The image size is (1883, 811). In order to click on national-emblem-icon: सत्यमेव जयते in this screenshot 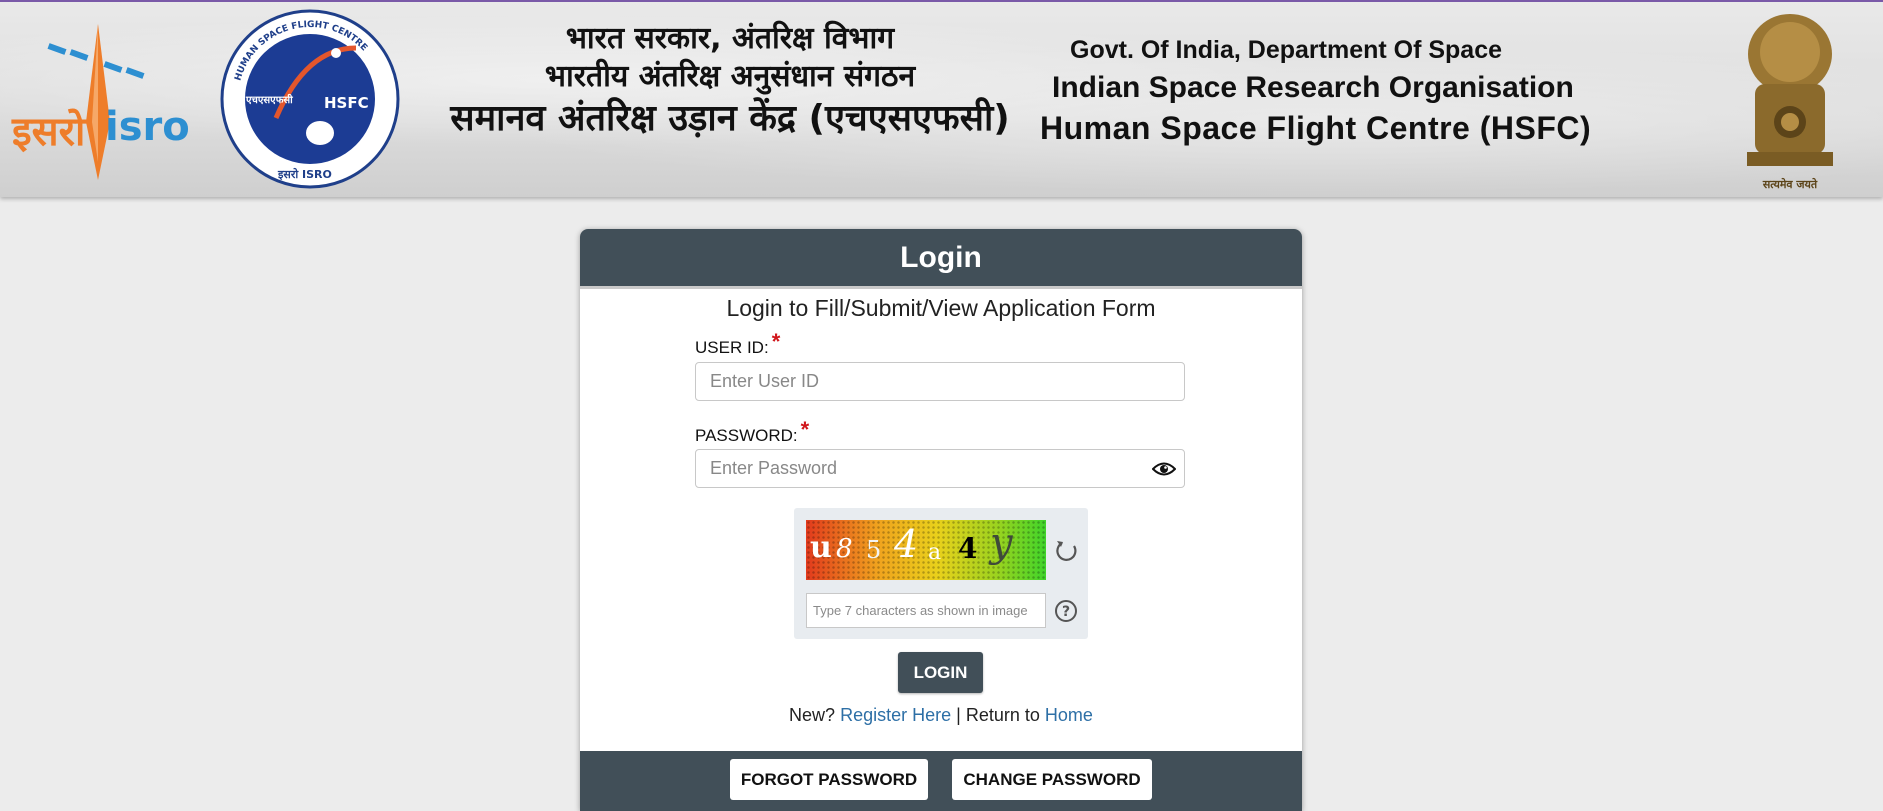, I will do `click(1790, 102)`.